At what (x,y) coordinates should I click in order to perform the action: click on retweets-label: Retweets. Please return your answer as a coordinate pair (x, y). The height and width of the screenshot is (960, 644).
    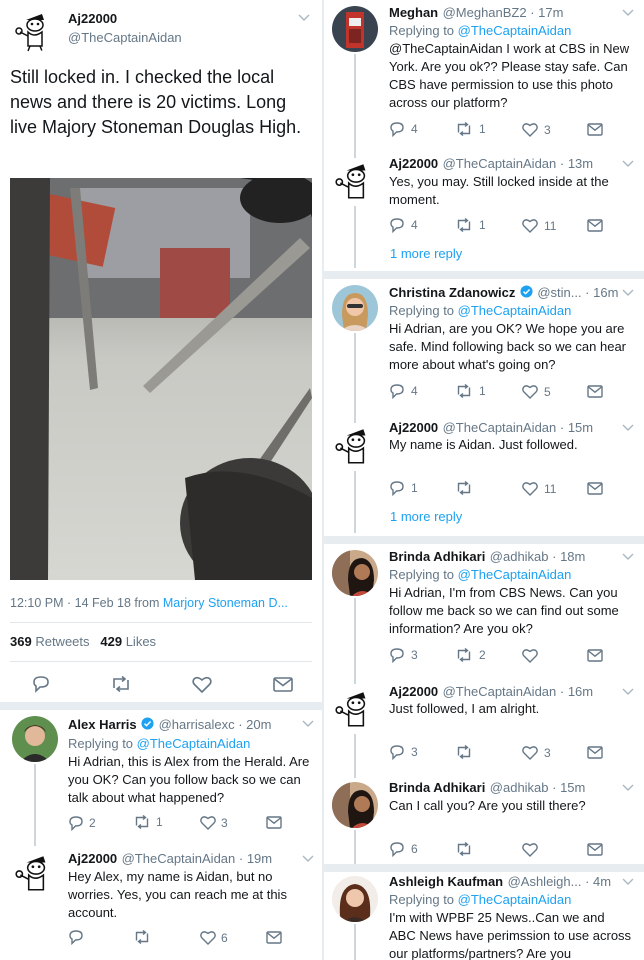
    Looking at the image, I should click on (62, 641).